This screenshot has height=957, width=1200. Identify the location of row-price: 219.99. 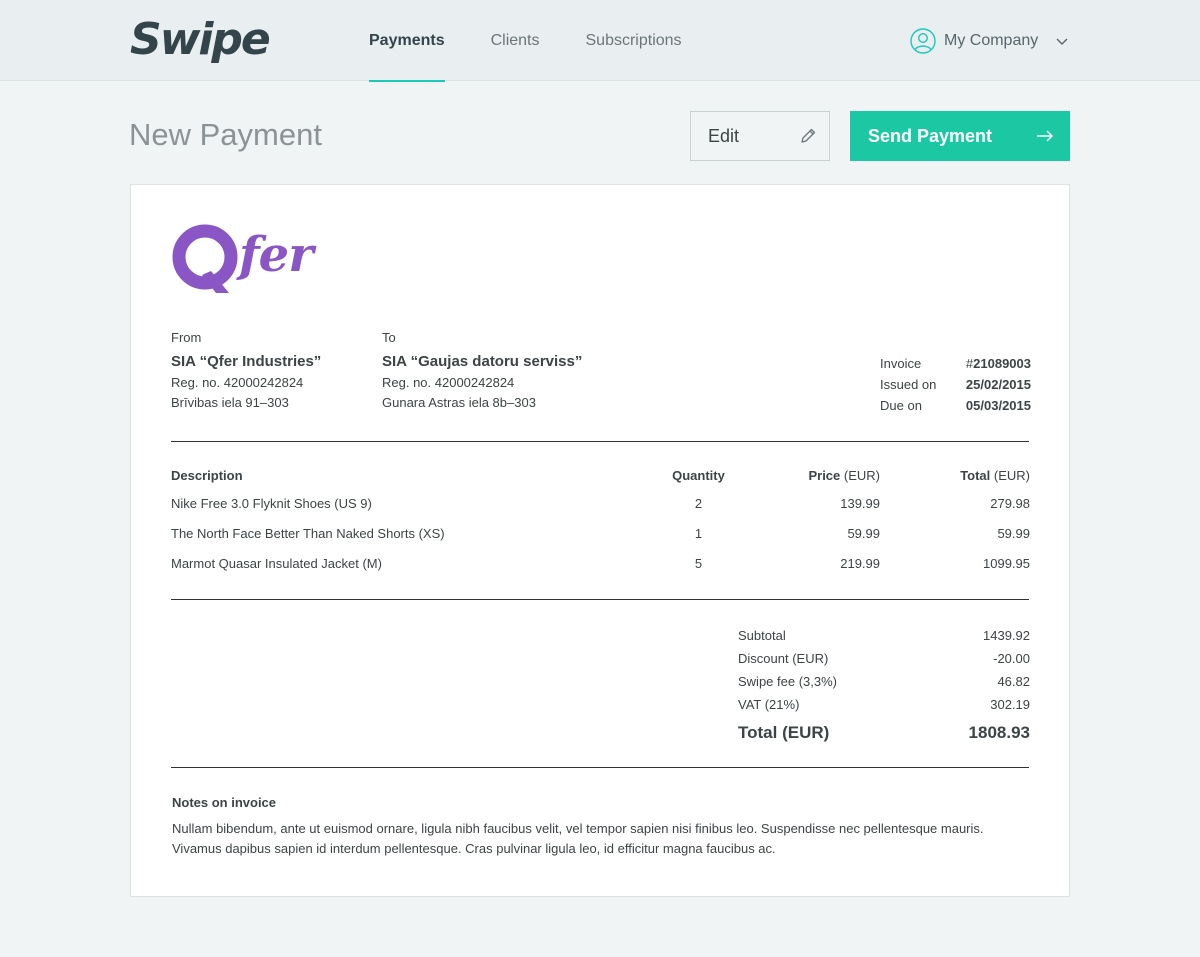
(860, 563).